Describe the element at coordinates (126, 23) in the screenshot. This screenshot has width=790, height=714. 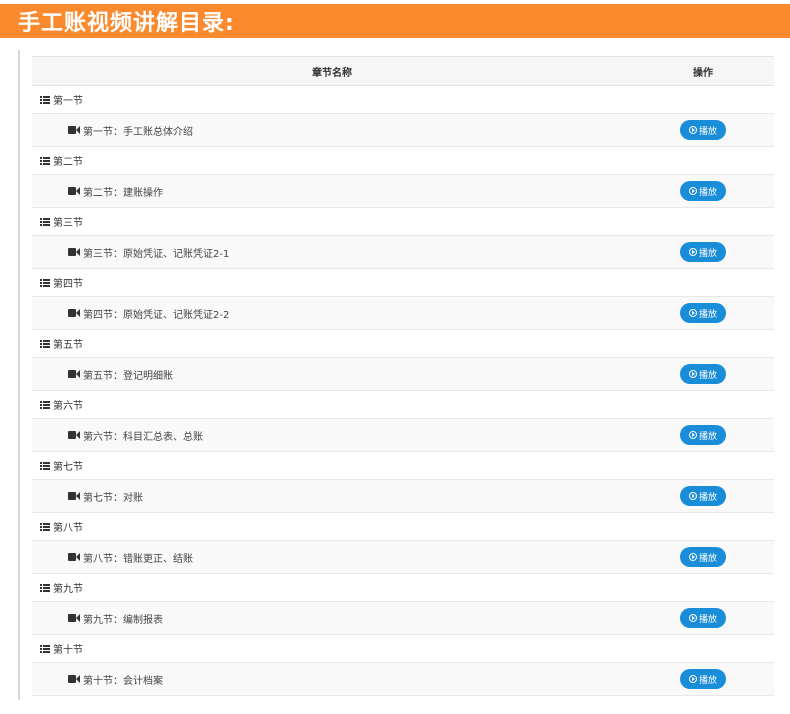
I see `page-title: 手工账视频讲解目录:` at that location.